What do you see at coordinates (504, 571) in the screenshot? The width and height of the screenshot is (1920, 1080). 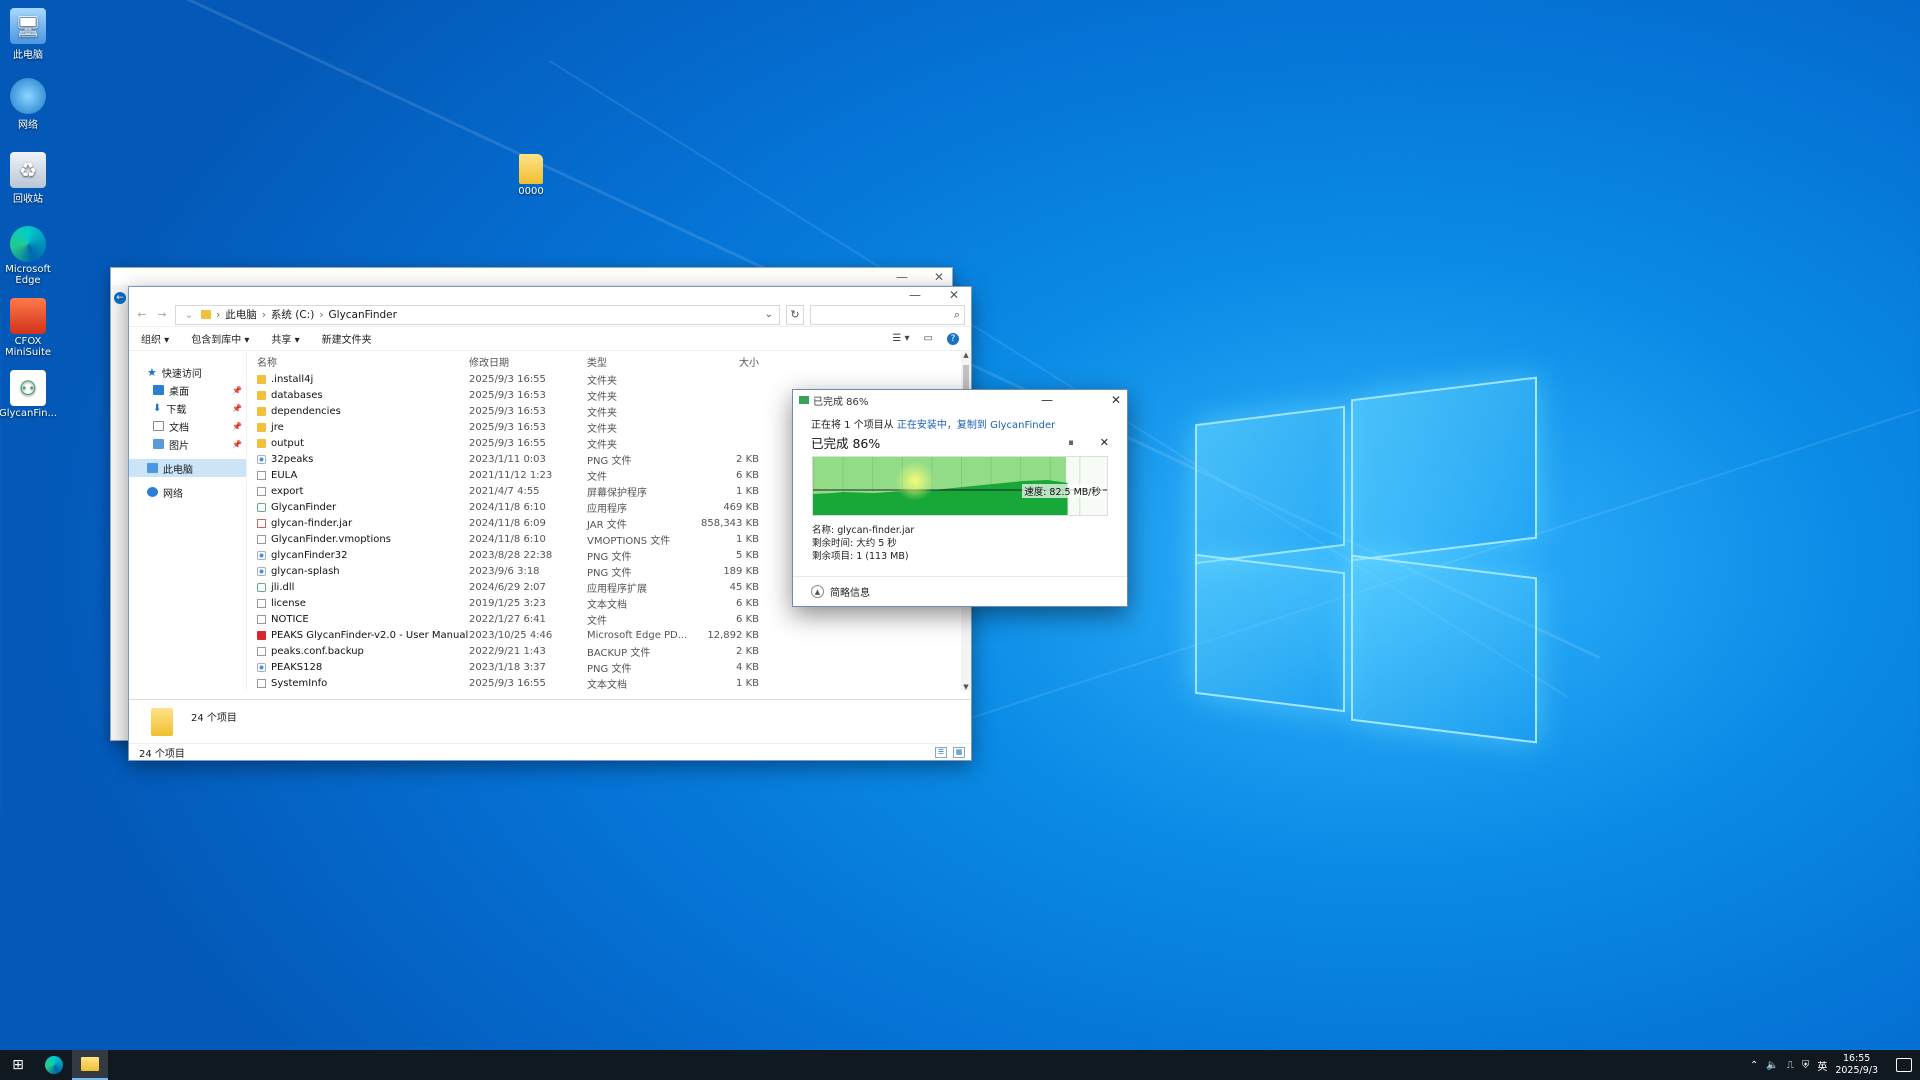 I see `file-date: 2023/9/6 3:18` at bounding box center [504, 571].